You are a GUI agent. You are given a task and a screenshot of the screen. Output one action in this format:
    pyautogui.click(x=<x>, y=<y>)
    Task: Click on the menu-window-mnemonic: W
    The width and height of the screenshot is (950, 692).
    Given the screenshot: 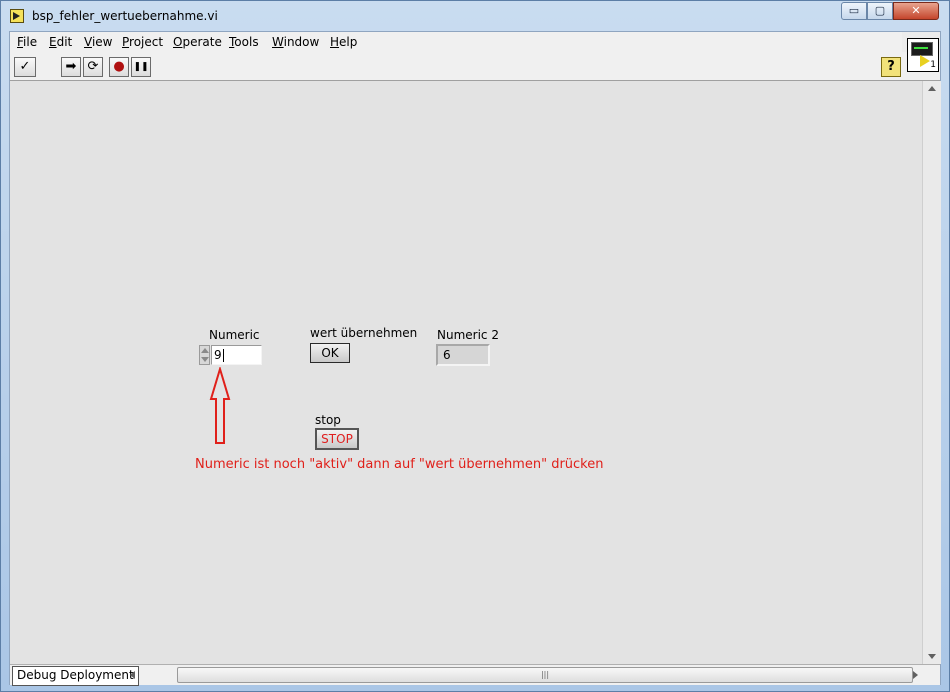 What is the action you would take?
    pyautogui.click(x=278, y=42)
    